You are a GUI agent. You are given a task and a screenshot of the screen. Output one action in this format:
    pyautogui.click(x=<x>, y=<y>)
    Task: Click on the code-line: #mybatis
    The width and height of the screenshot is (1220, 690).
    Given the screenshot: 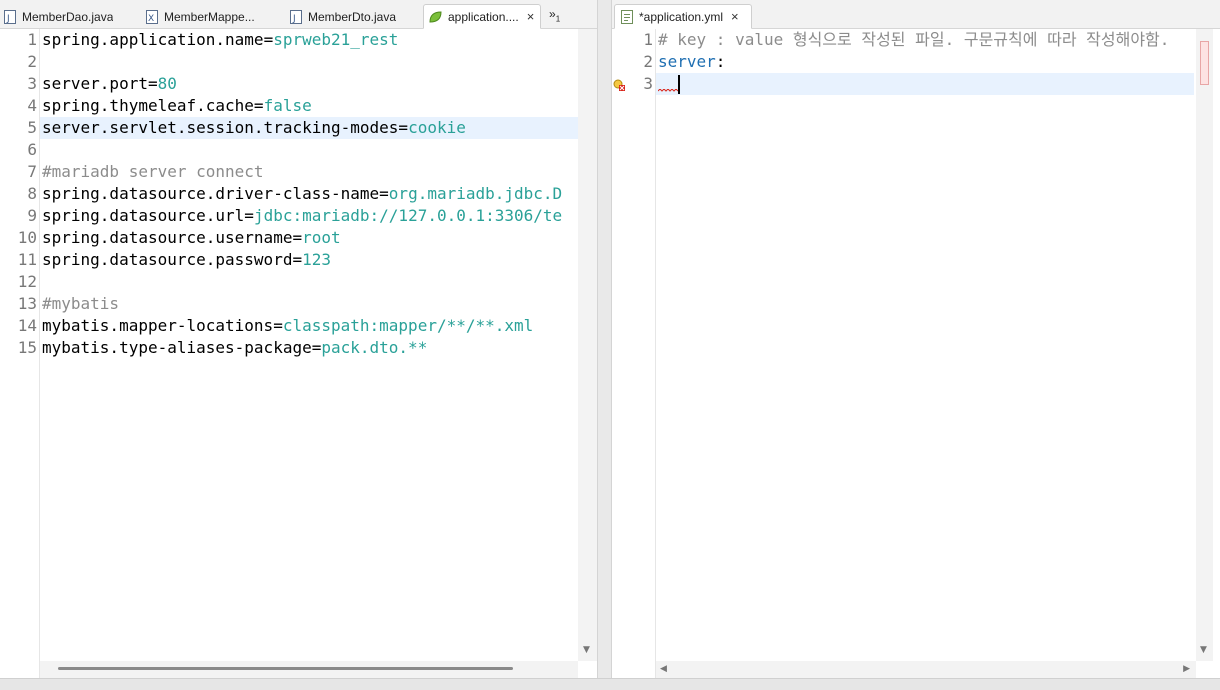 What is the action you would take?
    pyautogui.click(x=80, y=304)
    